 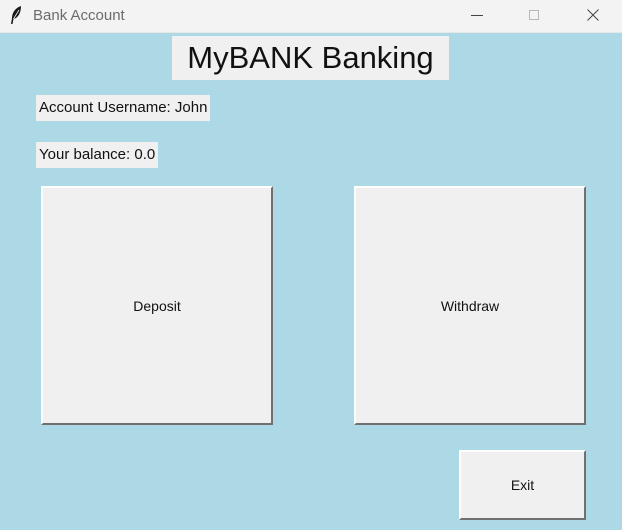 What do you see at coordinates (79, 15) in the screenshot?
I see `window-title: Bank Account` at bounding box center [79, 15].